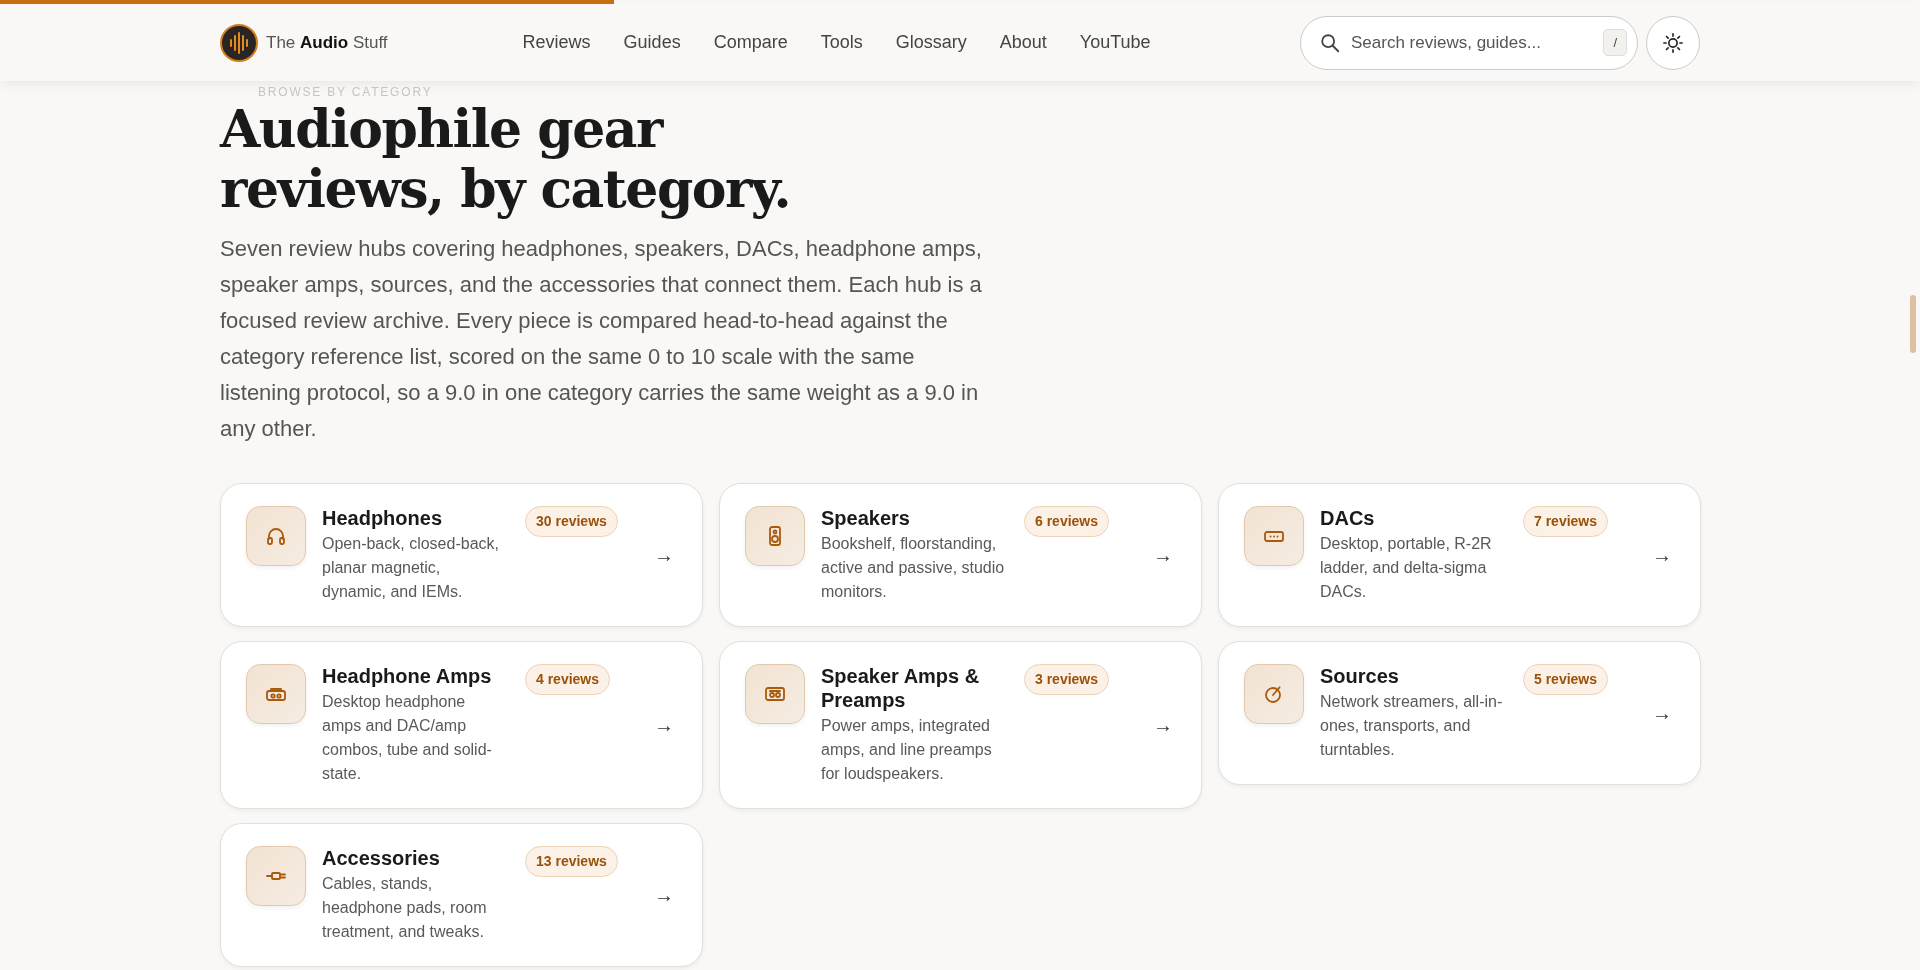  I want to click on category-description: Desktop headphone amps and DAC/amp combos, tube and solid-state., so click(407, 738).